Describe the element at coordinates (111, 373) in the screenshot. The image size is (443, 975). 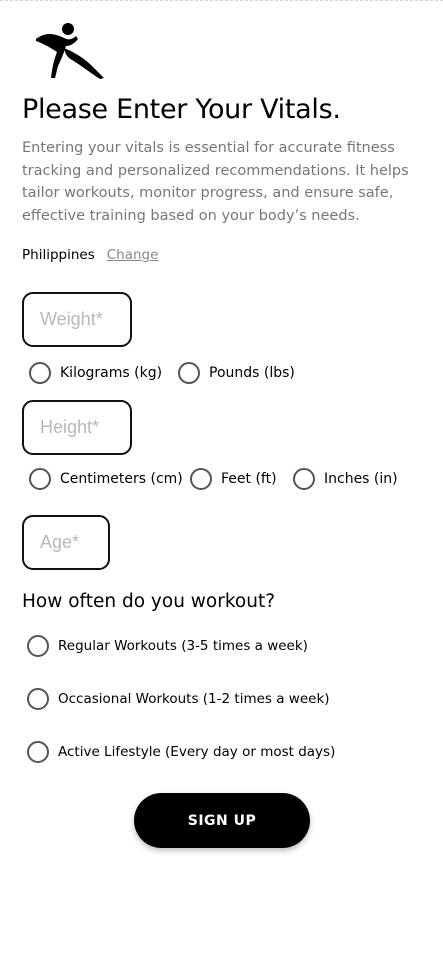
I see `radio-label: Kilograms (kg)` at that location.